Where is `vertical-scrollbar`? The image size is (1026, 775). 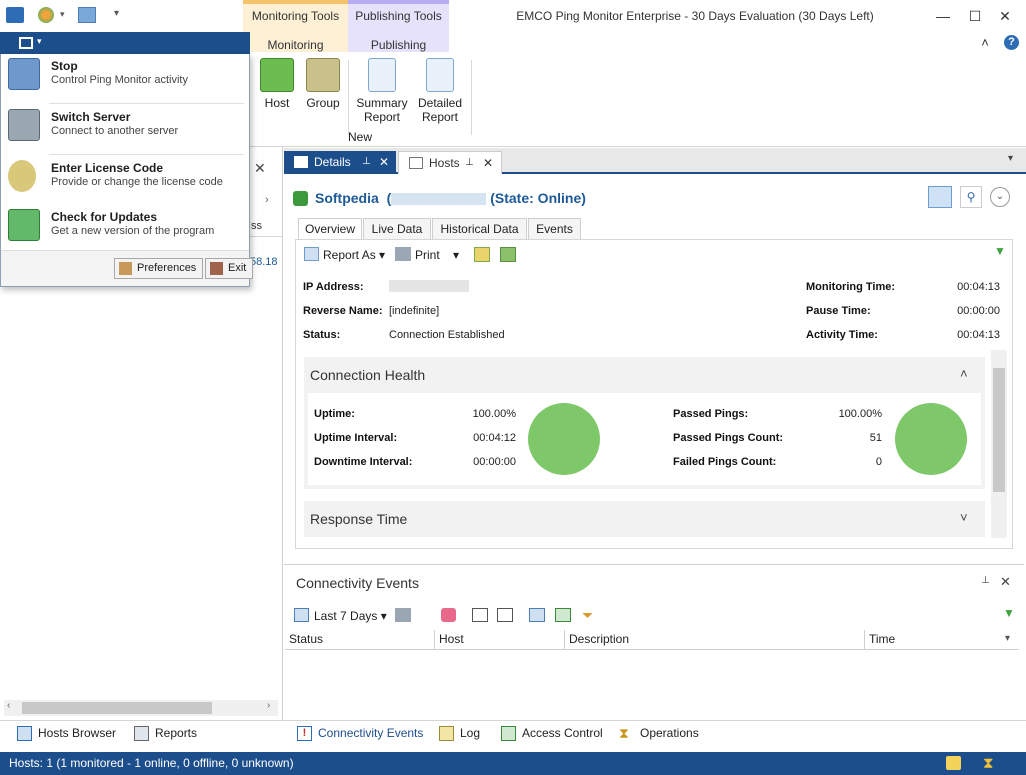 vertical-scrollbar is located at coordinates (999, 444).